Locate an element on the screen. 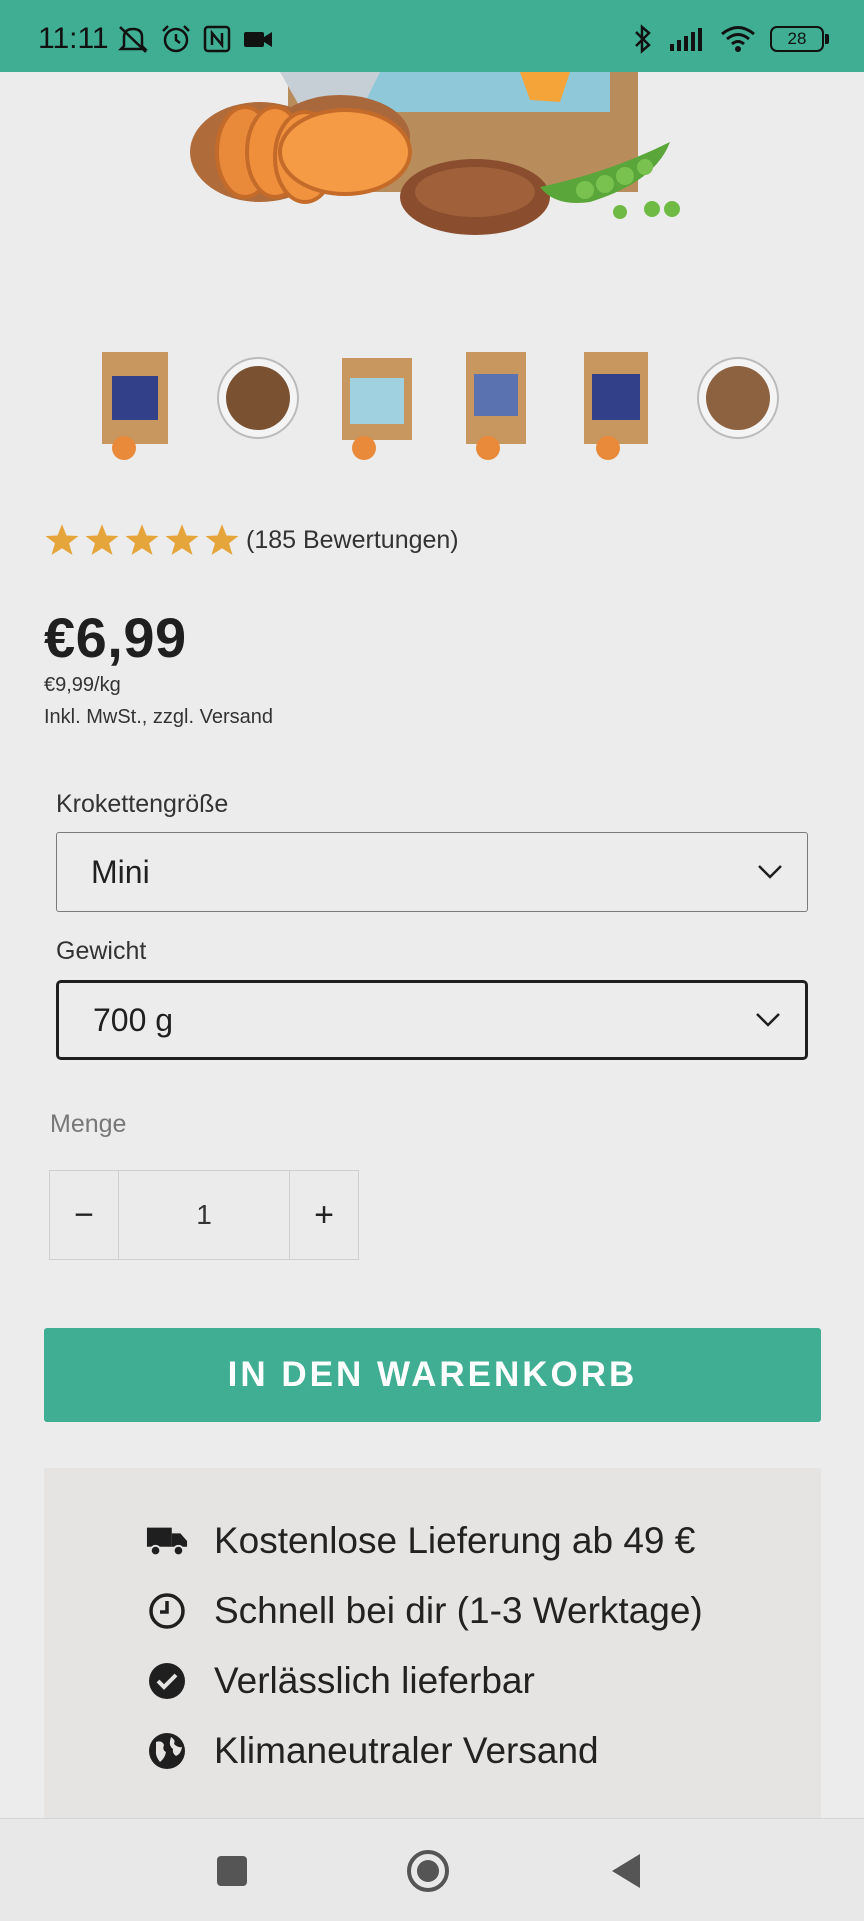 This screenshot has width=864, height=1921. benefit-text: Schnell bei dir (1-3 Werktage) is located at coordinates (458, 1610).